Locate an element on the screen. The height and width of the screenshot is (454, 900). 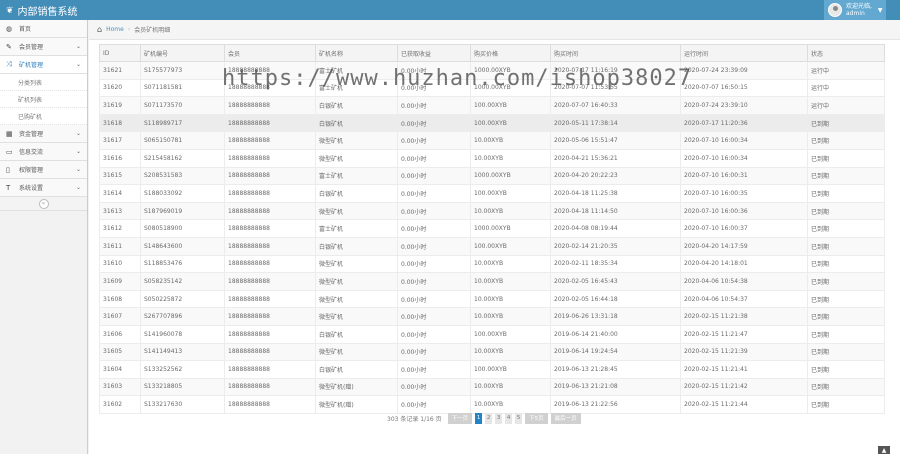
table-cell: S208531583 is located at coordinates (182, 176).